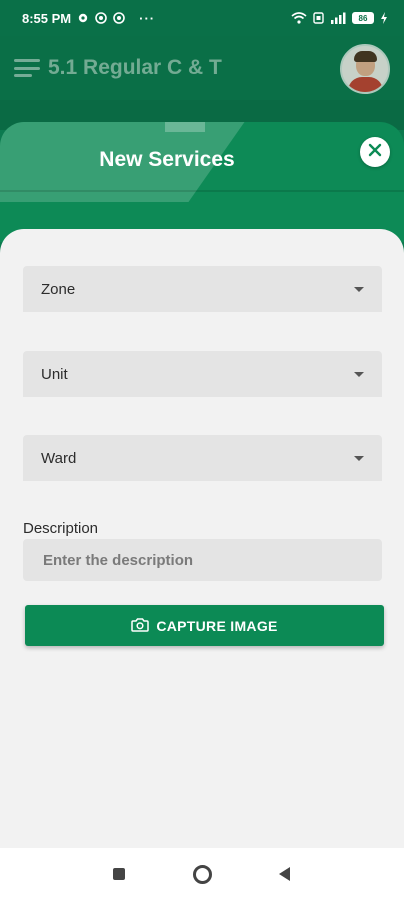 The height and width of the screenshot is (900, 404). I want to click on unit-dropdown: Unit, so click(202, 374).